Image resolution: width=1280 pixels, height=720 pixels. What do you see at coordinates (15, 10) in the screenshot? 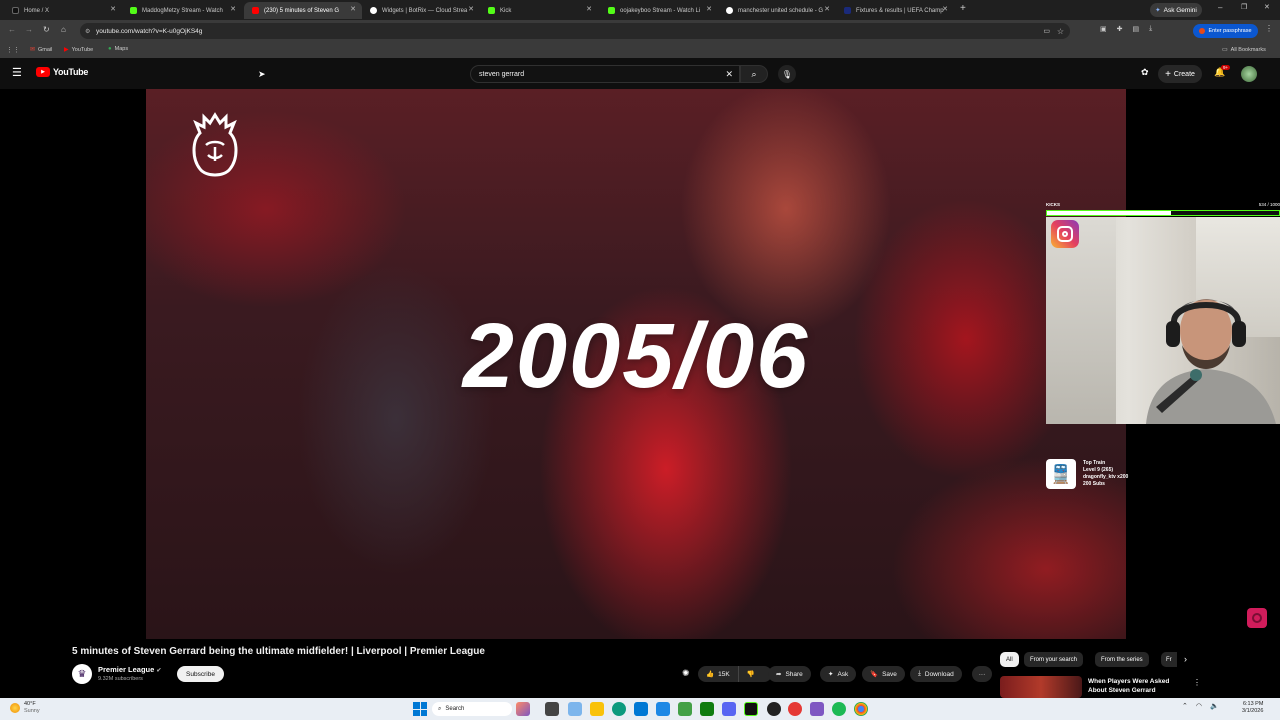
I see `x-logo-icon` at bounding box center [15, 10].